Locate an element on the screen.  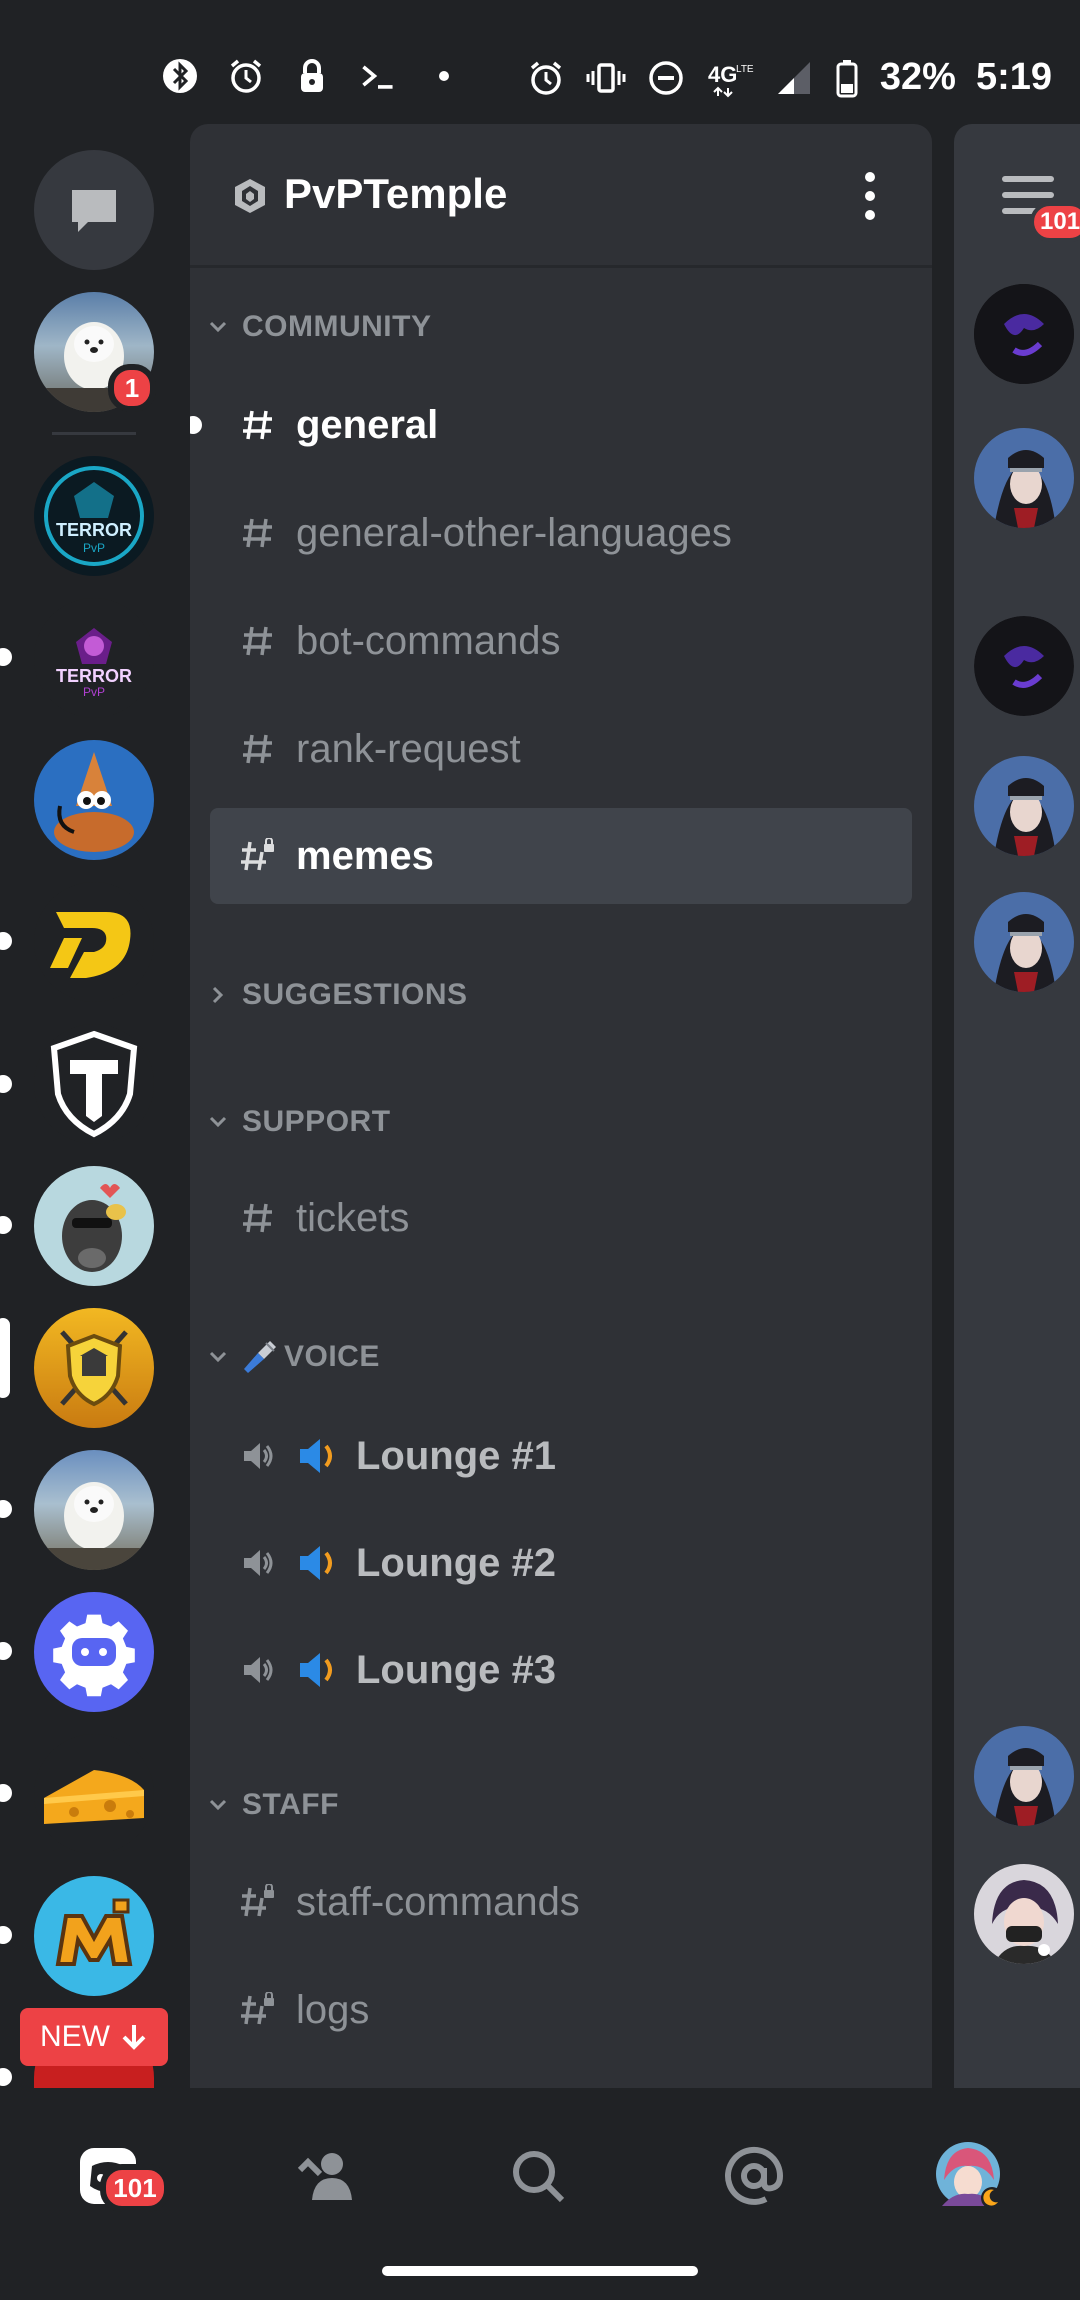
channel-rank-request: rank-request is located at coordinates (561, 749).